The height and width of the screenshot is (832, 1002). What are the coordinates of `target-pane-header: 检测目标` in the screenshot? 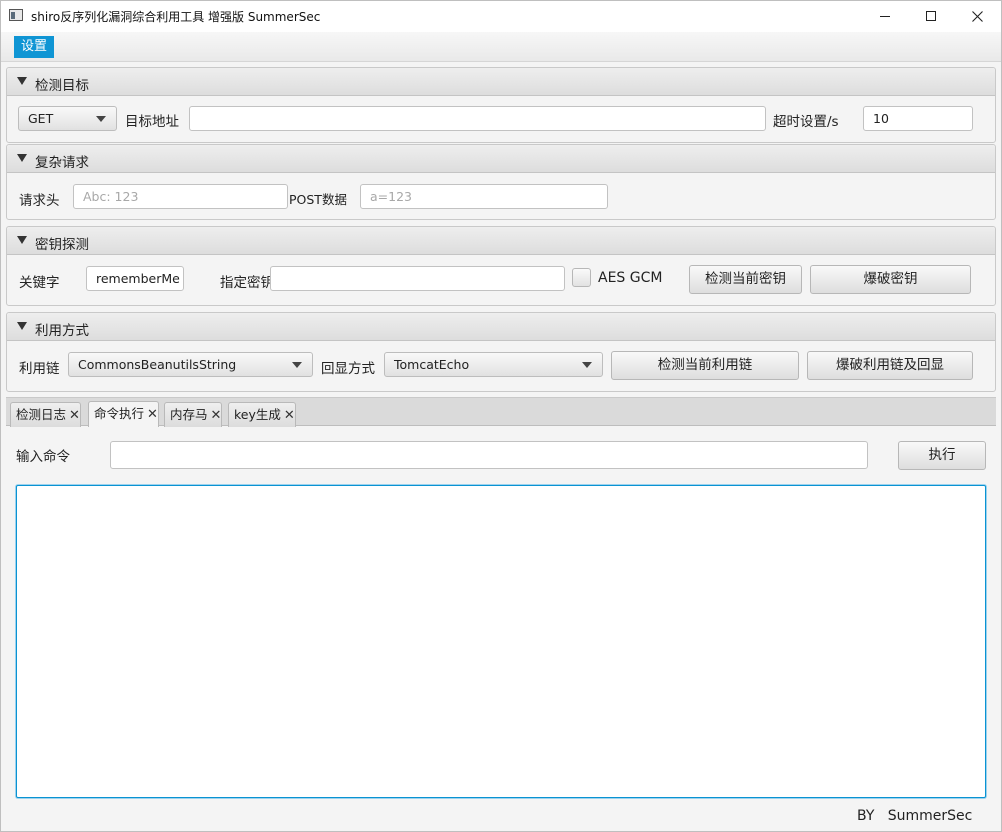 It's located at (501, 82).